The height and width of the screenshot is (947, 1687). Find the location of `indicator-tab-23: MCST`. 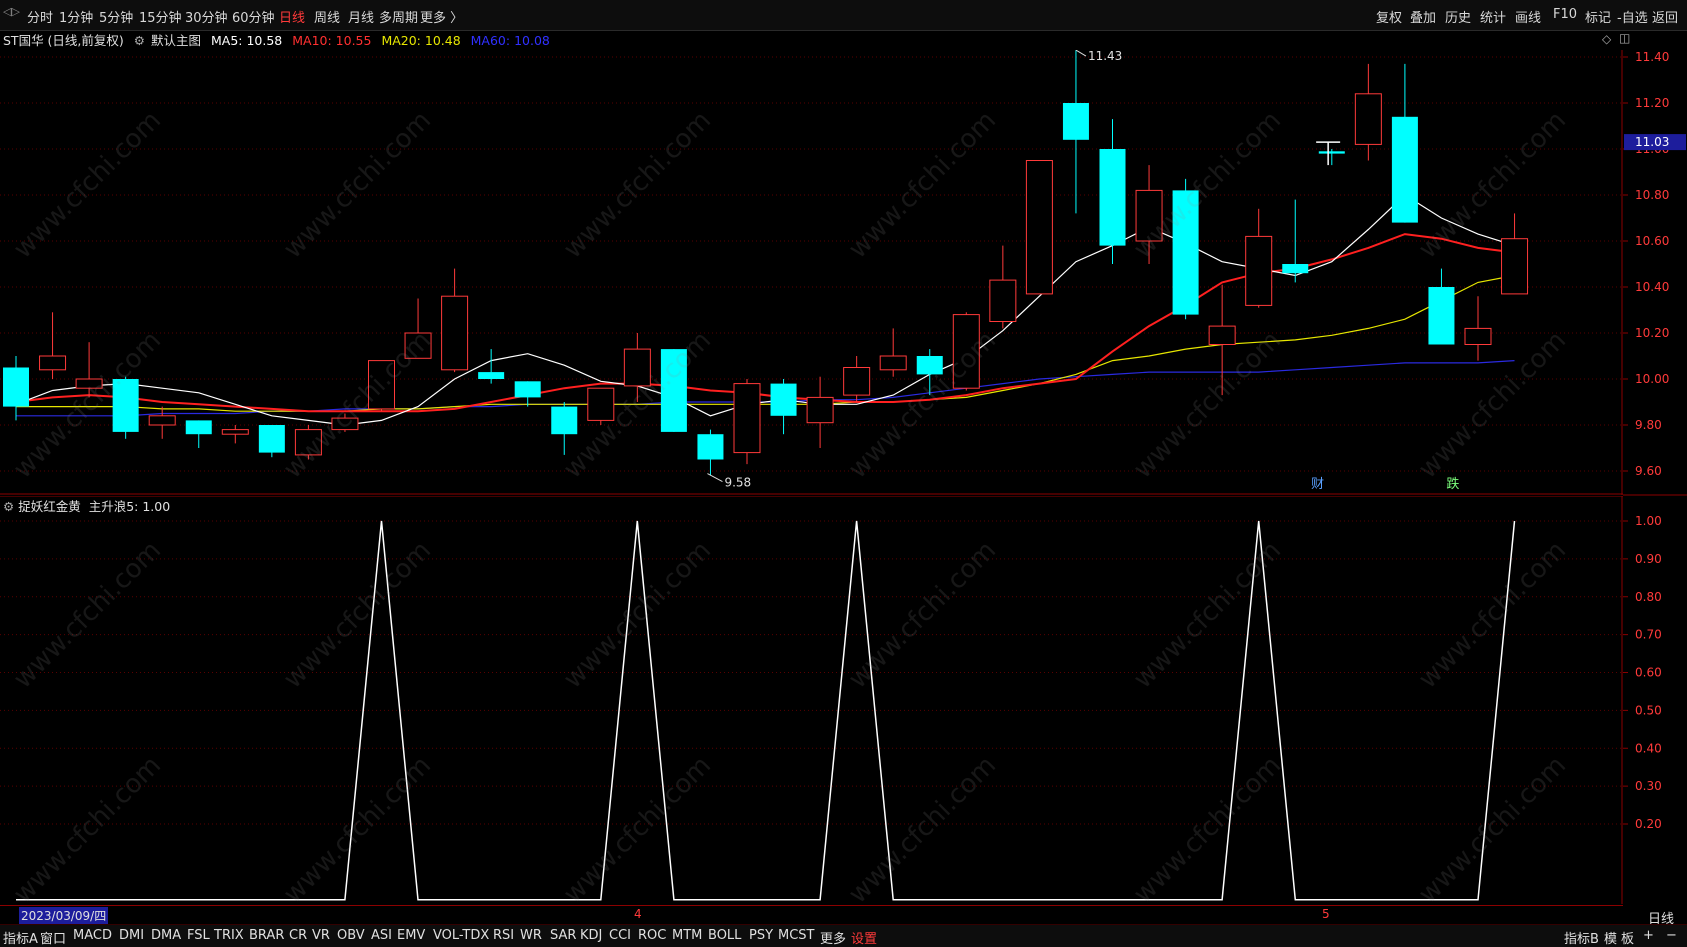

indicator-tab-23: MCST is located at coordinates (796, 935).